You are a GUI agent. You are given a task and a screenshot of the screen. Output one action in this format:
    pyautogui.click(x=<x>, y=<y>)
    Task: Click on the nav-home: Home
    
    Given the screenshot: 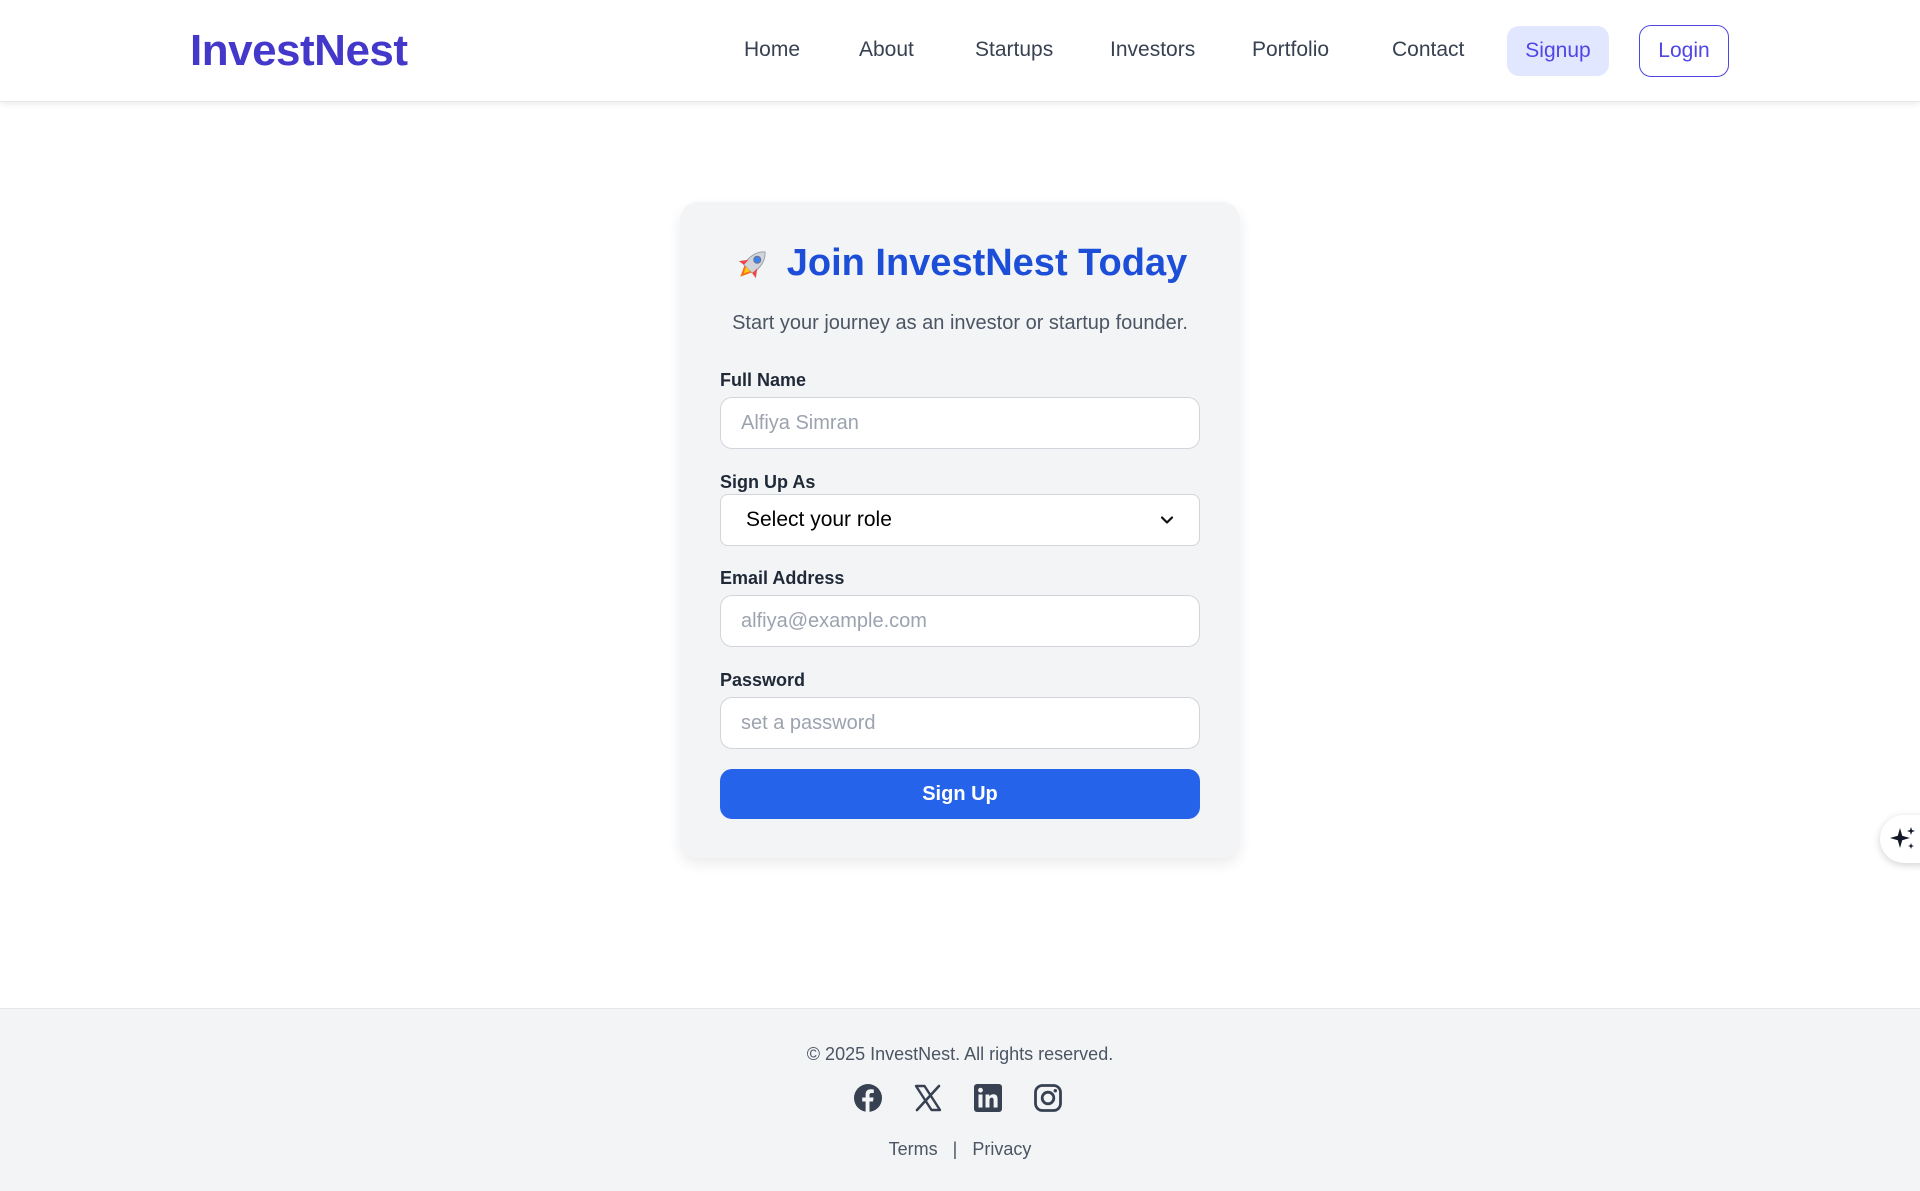 What is the action you would take?
    pyautogui.click(x=772, y=50)
    